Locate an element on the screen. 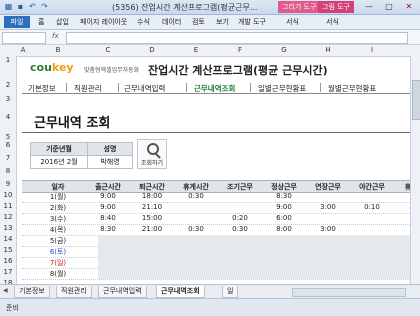  row-header: 12 is located at coordinates (8, 218).